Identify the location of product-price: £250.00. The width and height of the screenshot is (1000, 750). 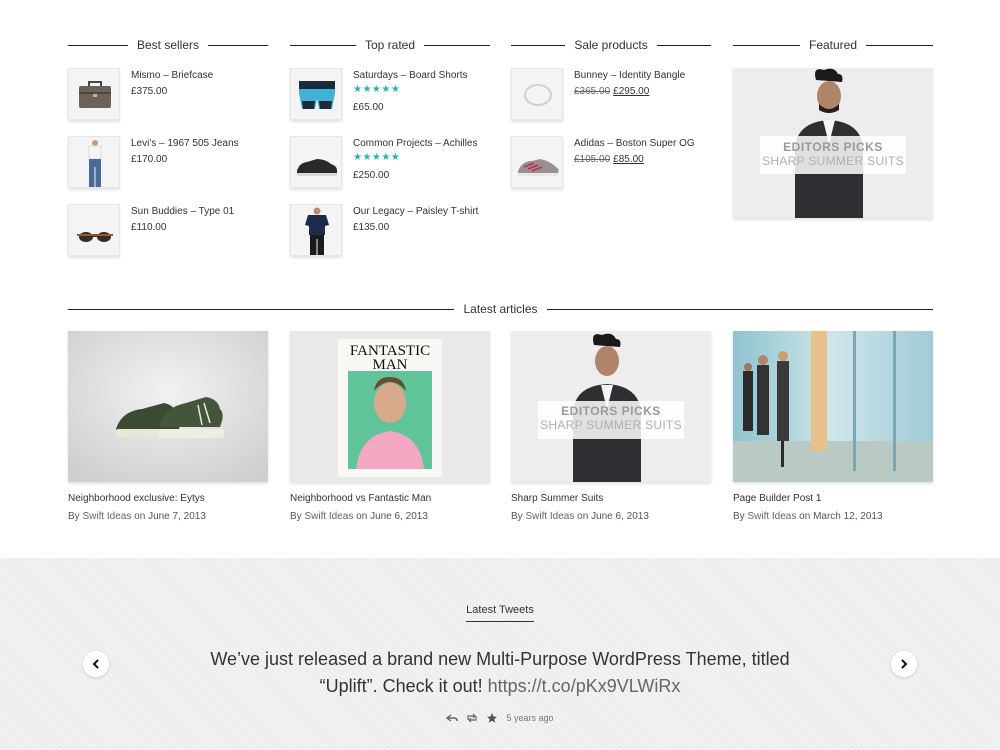
(371, 175).